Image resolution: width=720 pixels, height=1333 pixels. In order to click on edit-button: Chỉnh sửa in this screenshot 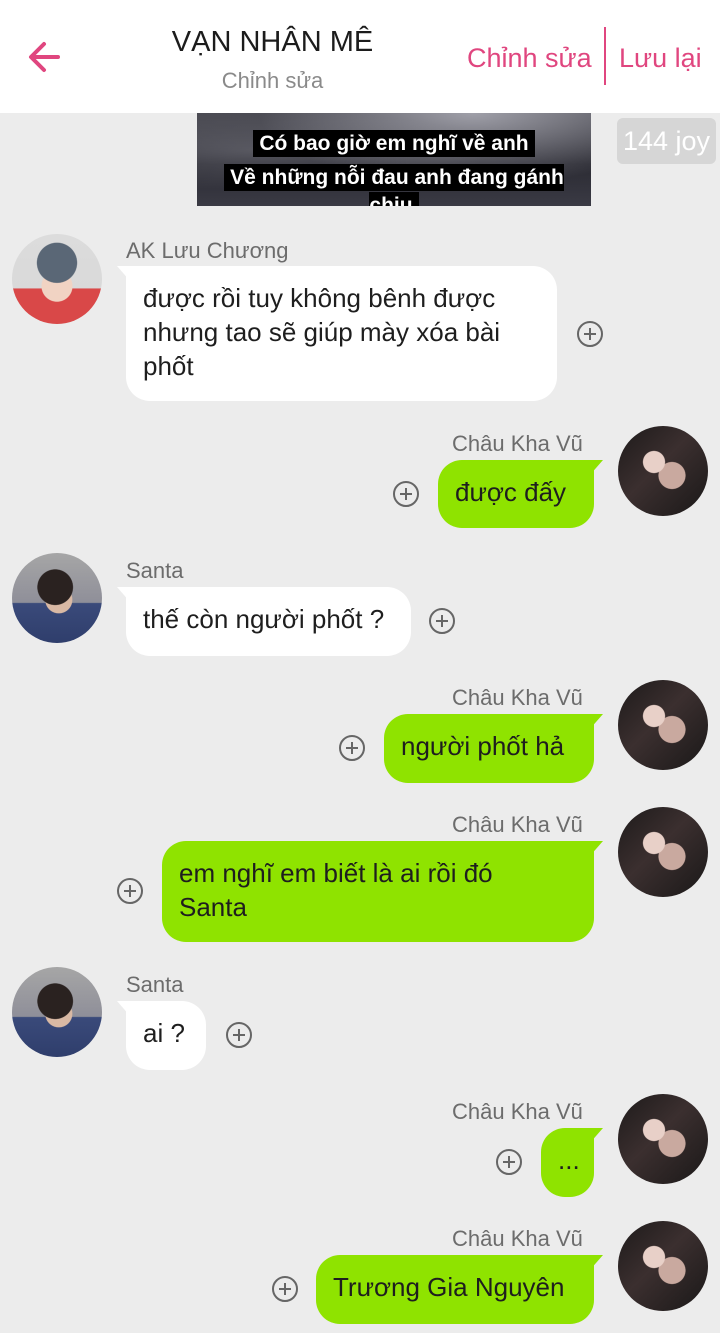, I will do `click(529, 58)`.